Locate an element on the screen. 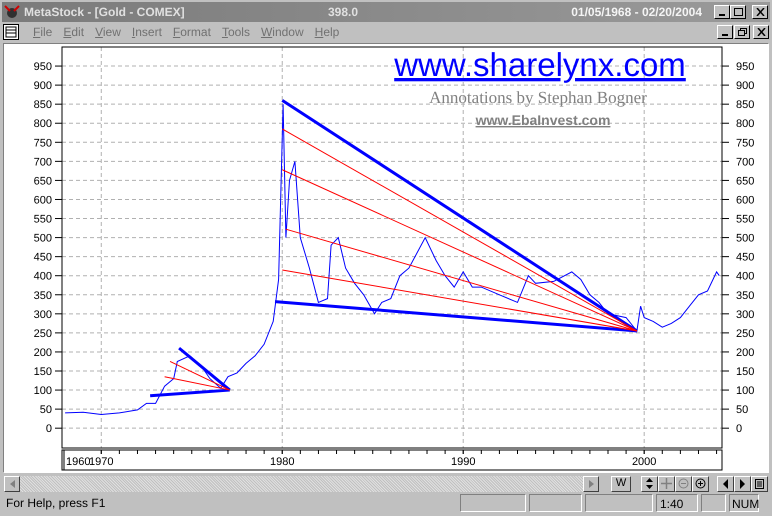  move-button is located at coordinates (666, 484).